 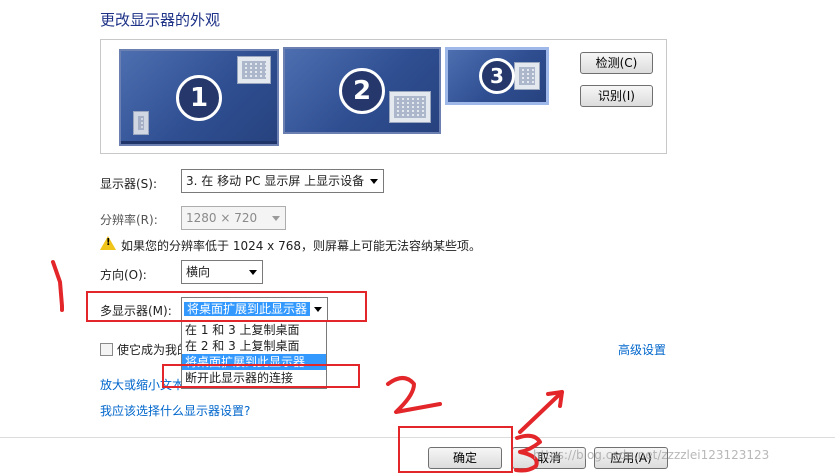 I want to click on monitor-number-badge: 2, so click(x=362, y=90).